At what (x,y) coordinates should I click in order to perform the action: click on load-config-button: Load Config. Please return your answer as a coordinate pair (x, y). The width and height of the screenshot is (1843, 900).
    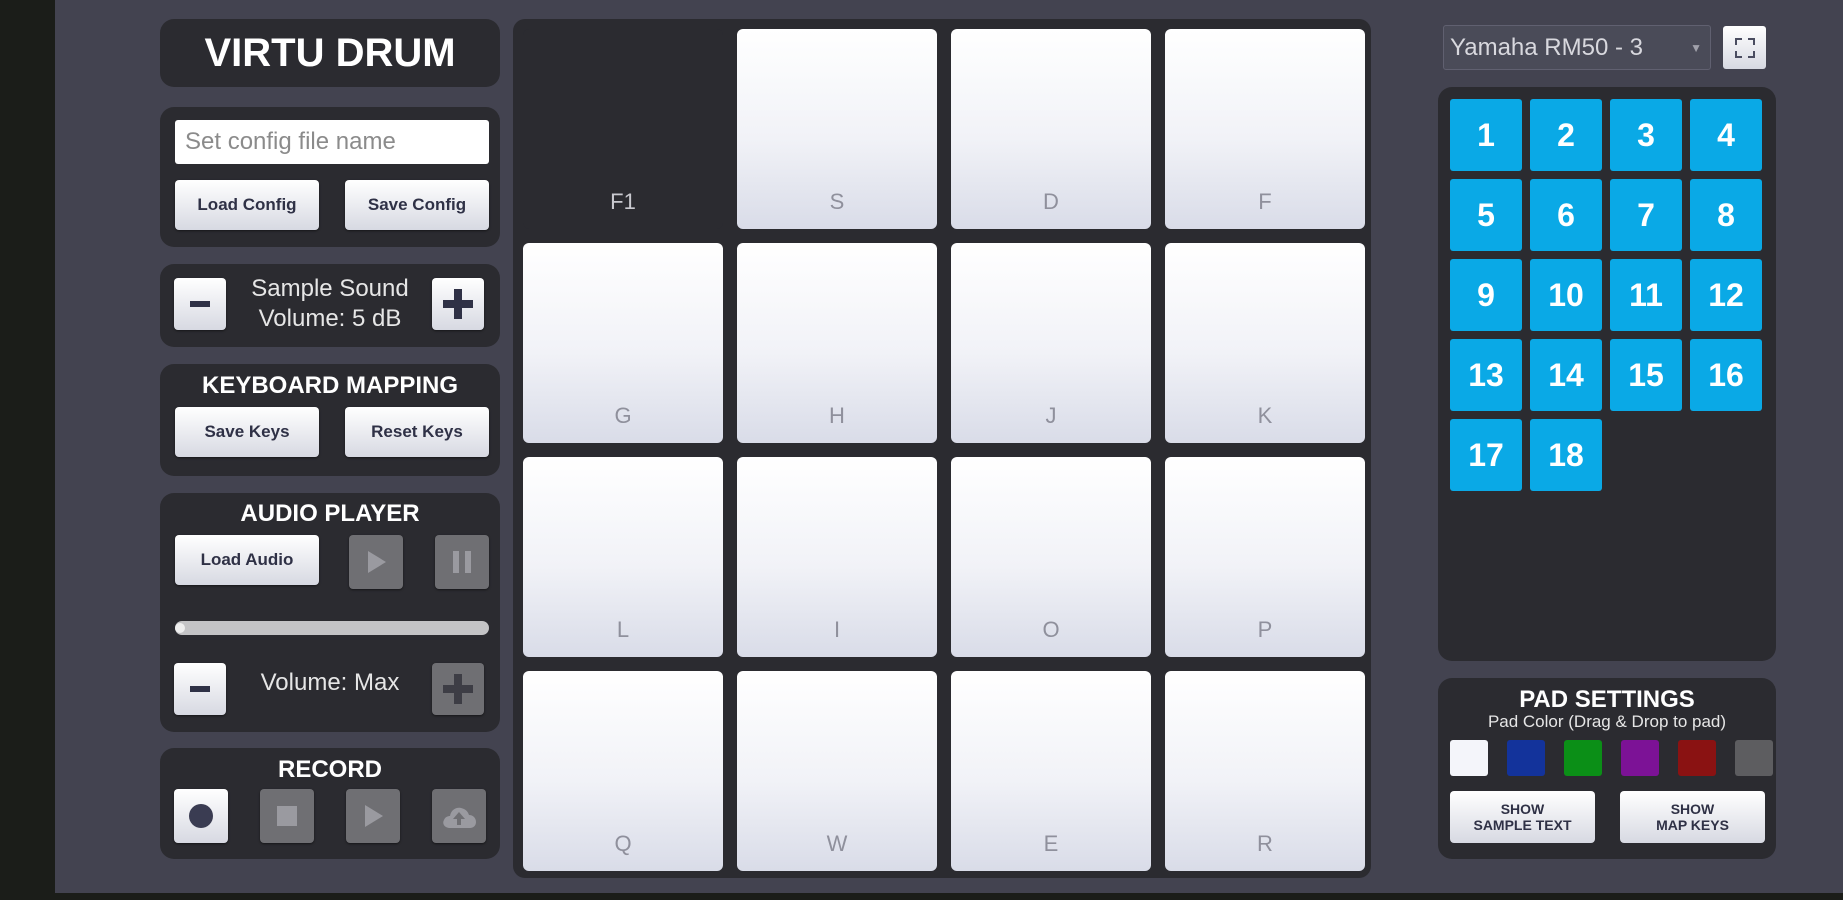
    Looking at the image, I should click on (247, 205).